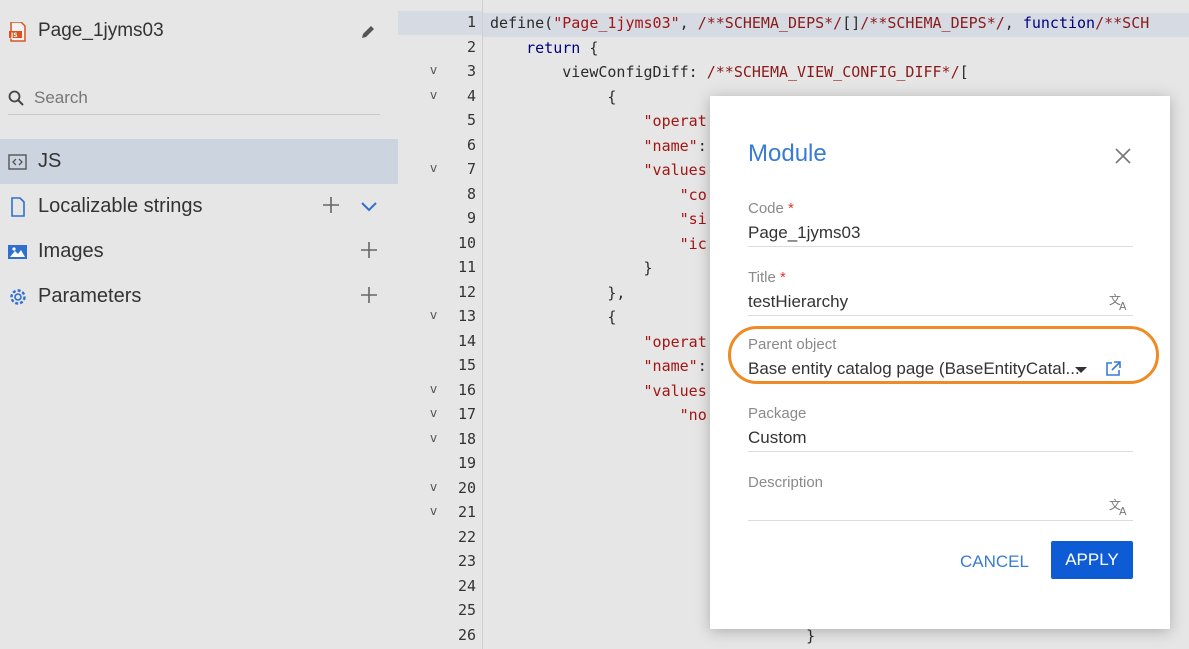 This screenshot has height=649, width=1189. I want to click on gutter-row: 23, so click(440, 562).